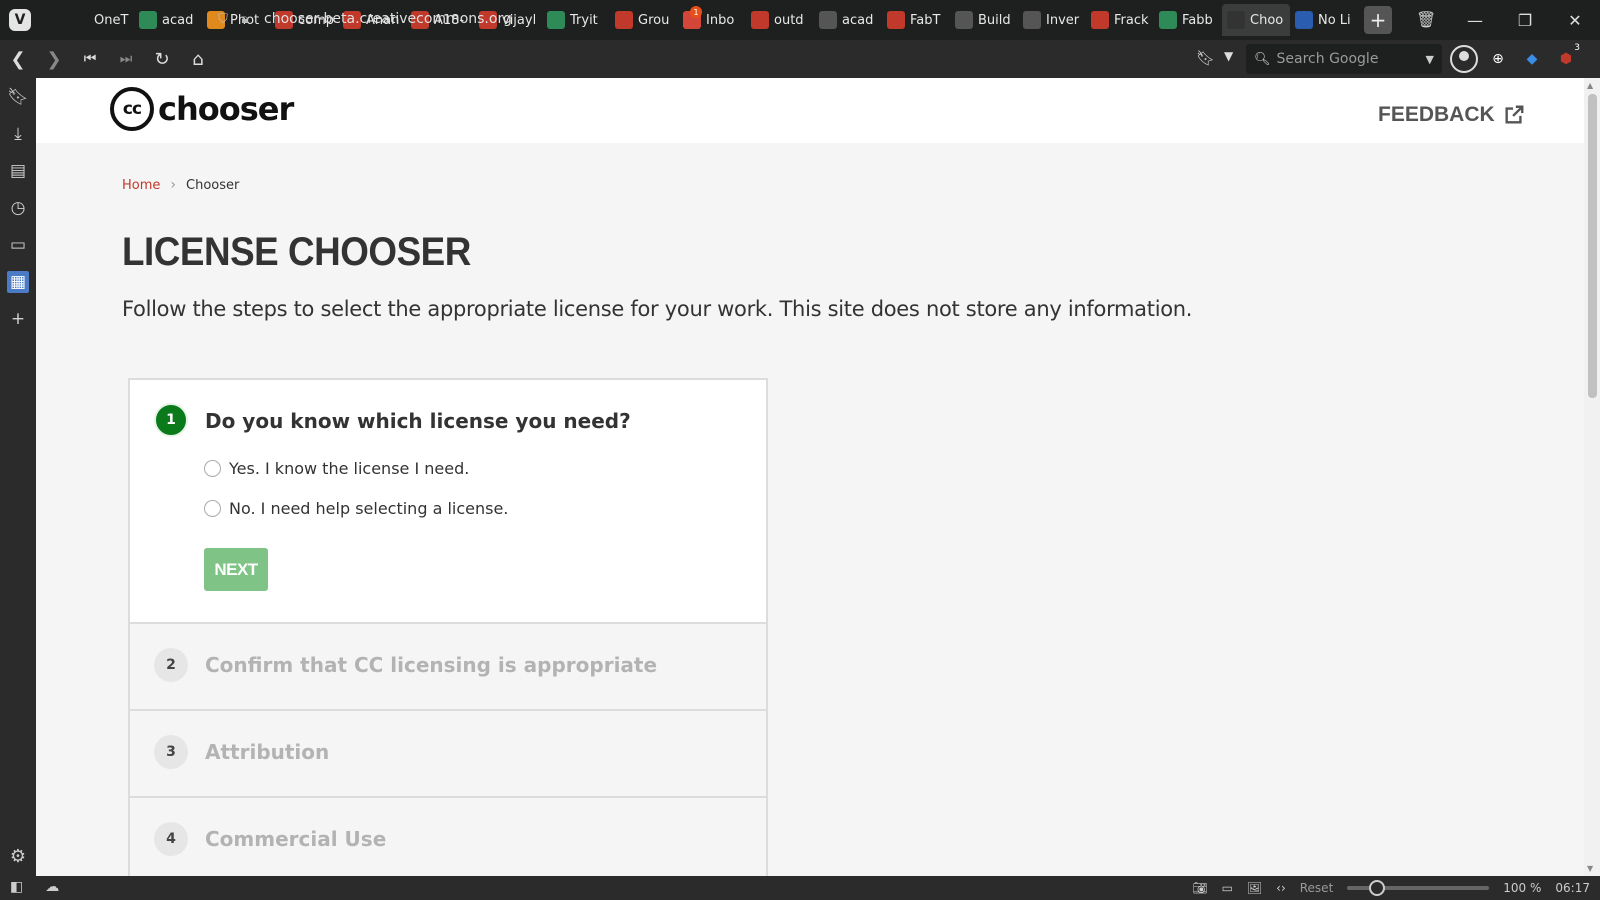 The width and height of the screenshot is (1600, 900). Describe the element at coordinates (148, 20) in the screenshot. I see `grid-logo-icon` at that location.